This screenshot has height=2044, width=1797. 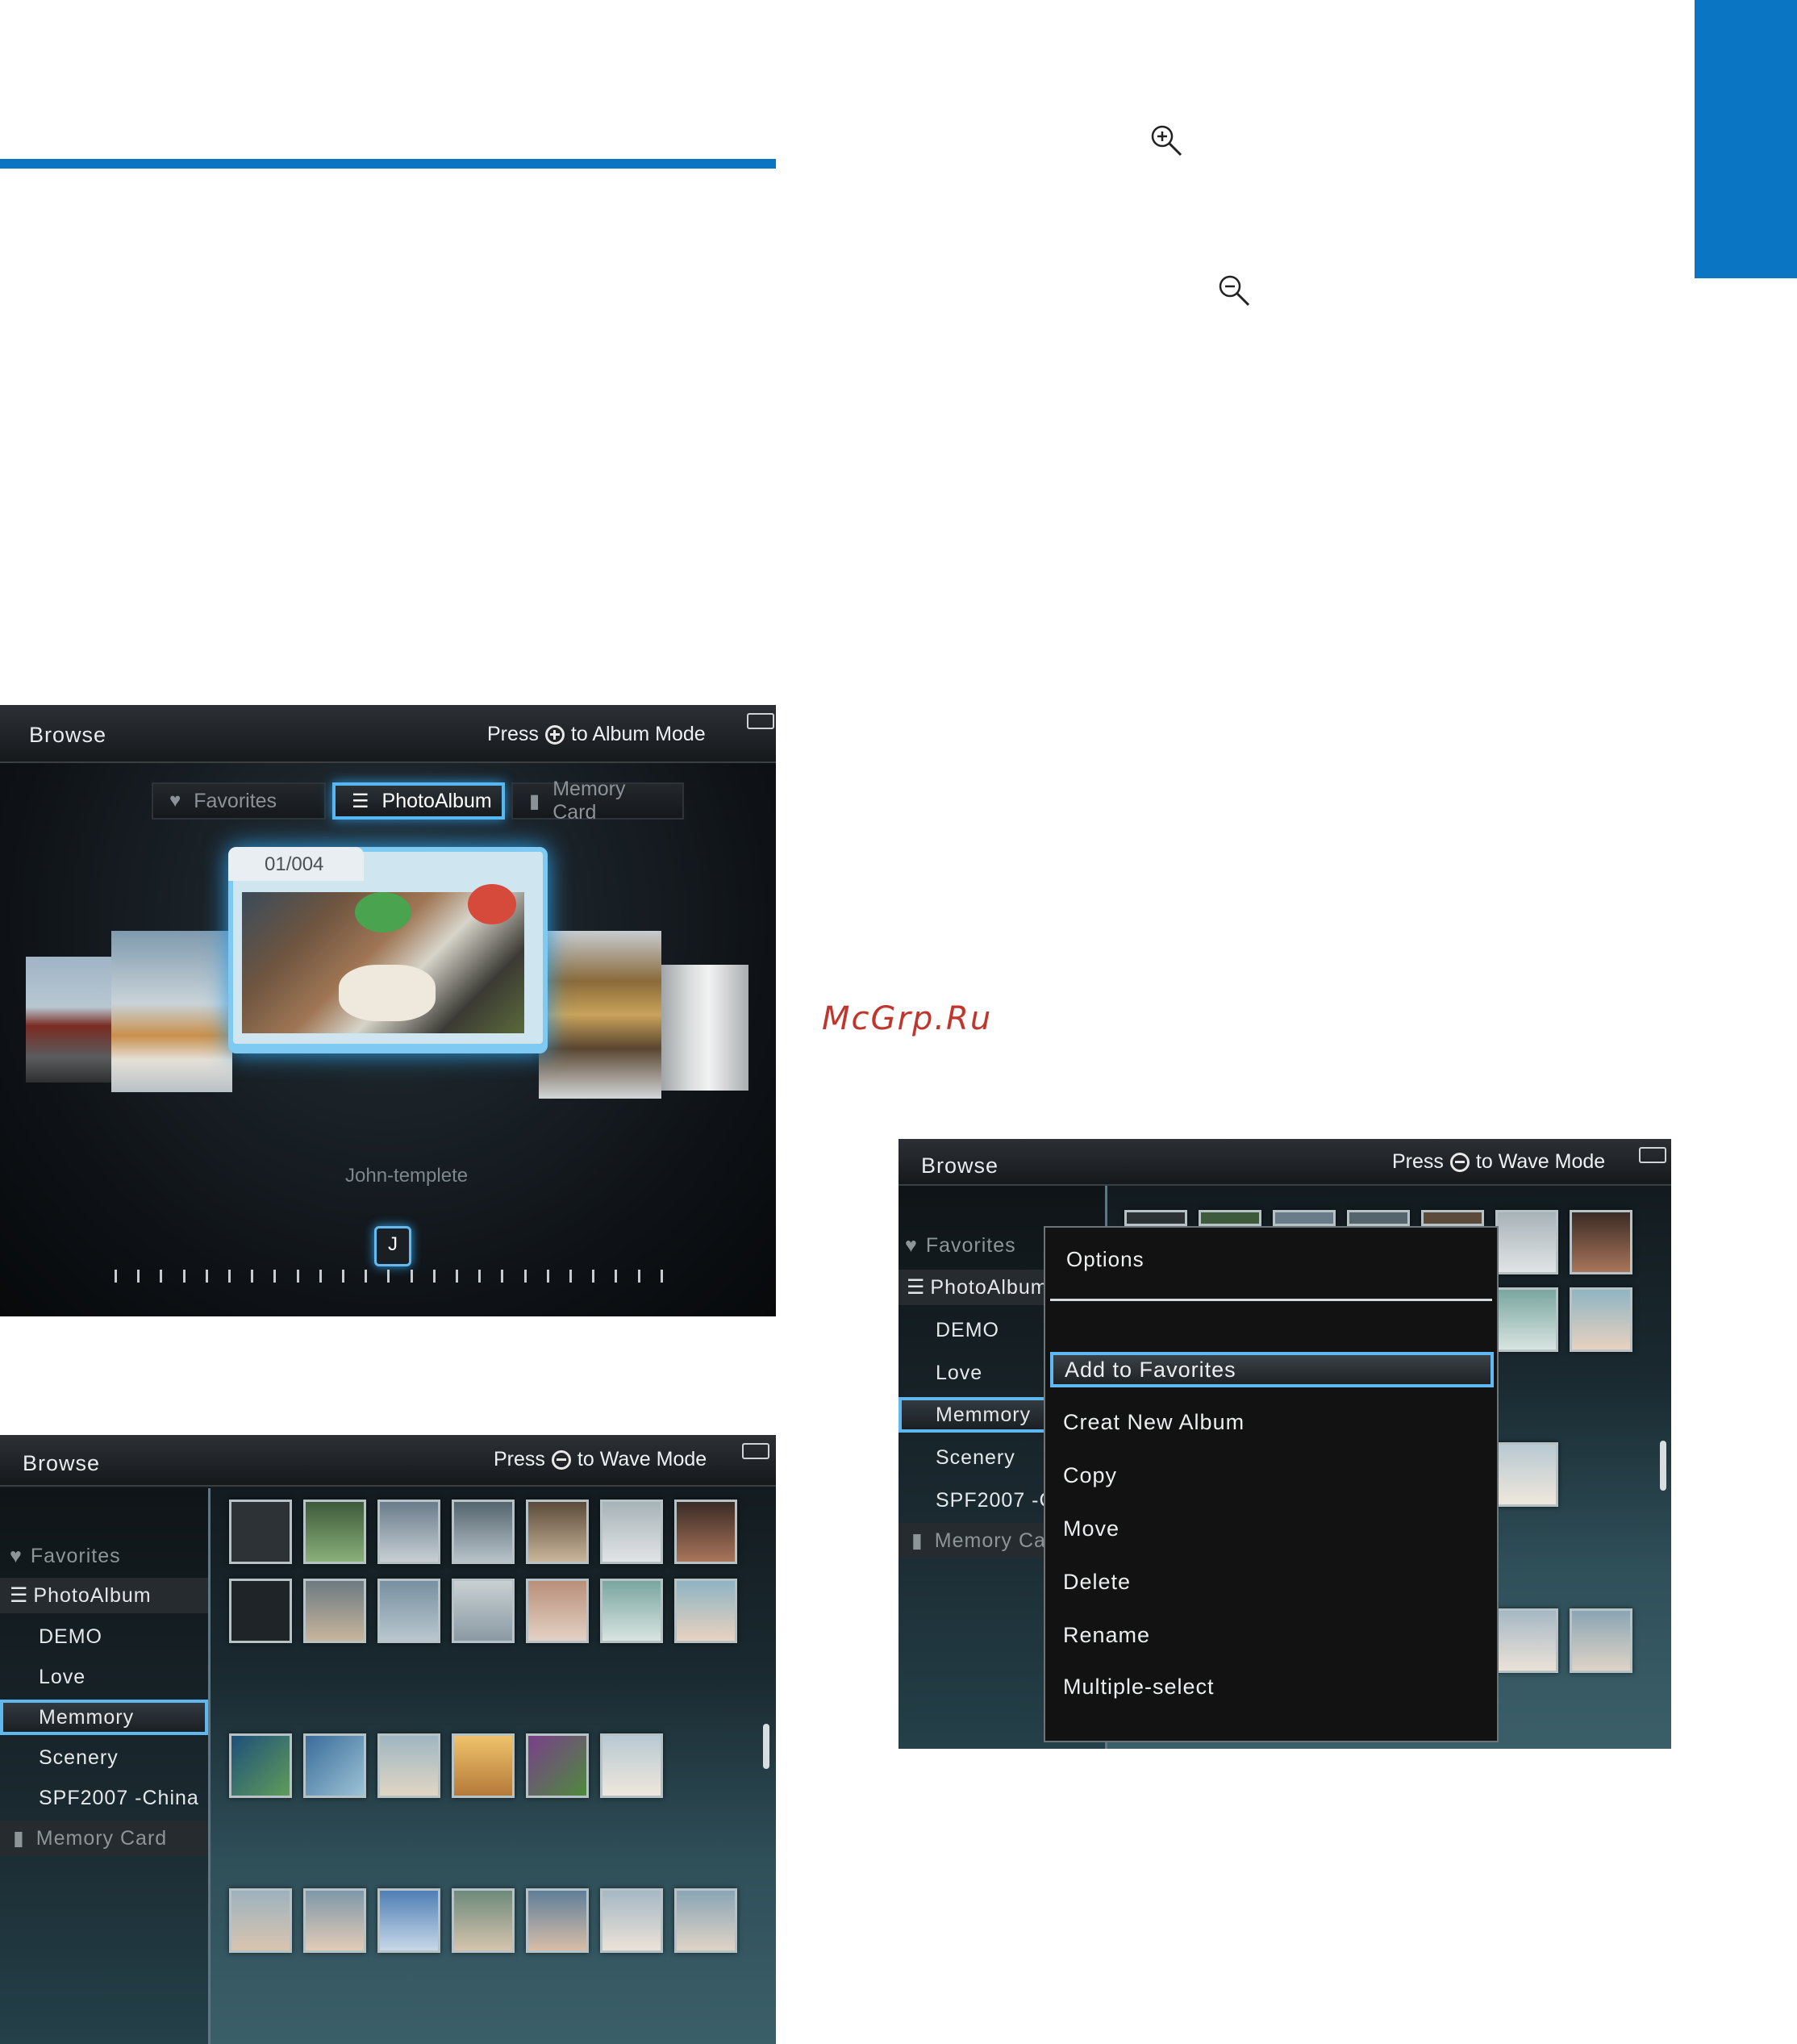 What do you see at coordinates (638, 734) in the screenshot?
I see `hint-mode: to Album Mode` at bounding box center [638, 734].